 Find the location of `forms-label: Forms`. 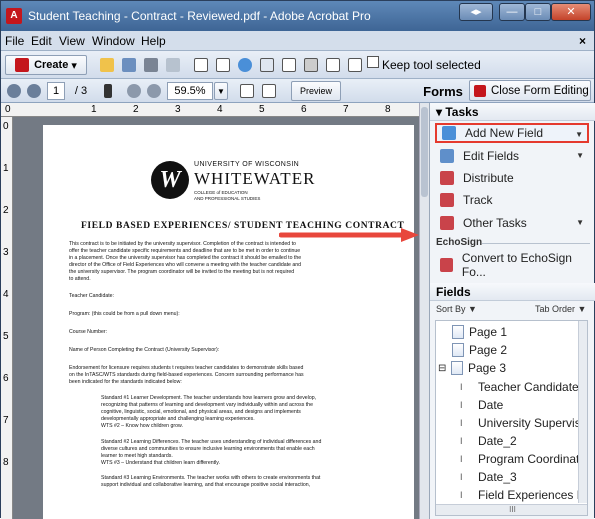

forms-label: Forms is located at coordinates (443, 91).